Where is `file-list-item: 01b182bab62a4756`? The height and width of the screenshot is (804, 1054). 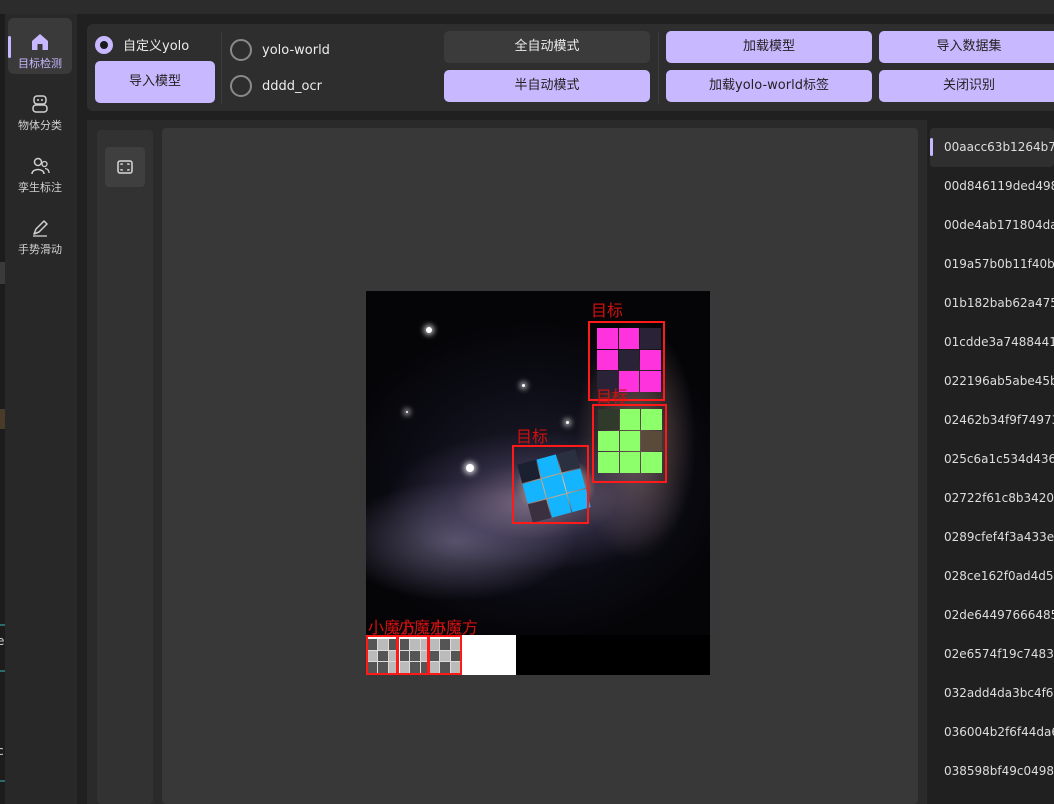
file-list-item: 01b182bab62a4756 is located at coordinates (992, 303).